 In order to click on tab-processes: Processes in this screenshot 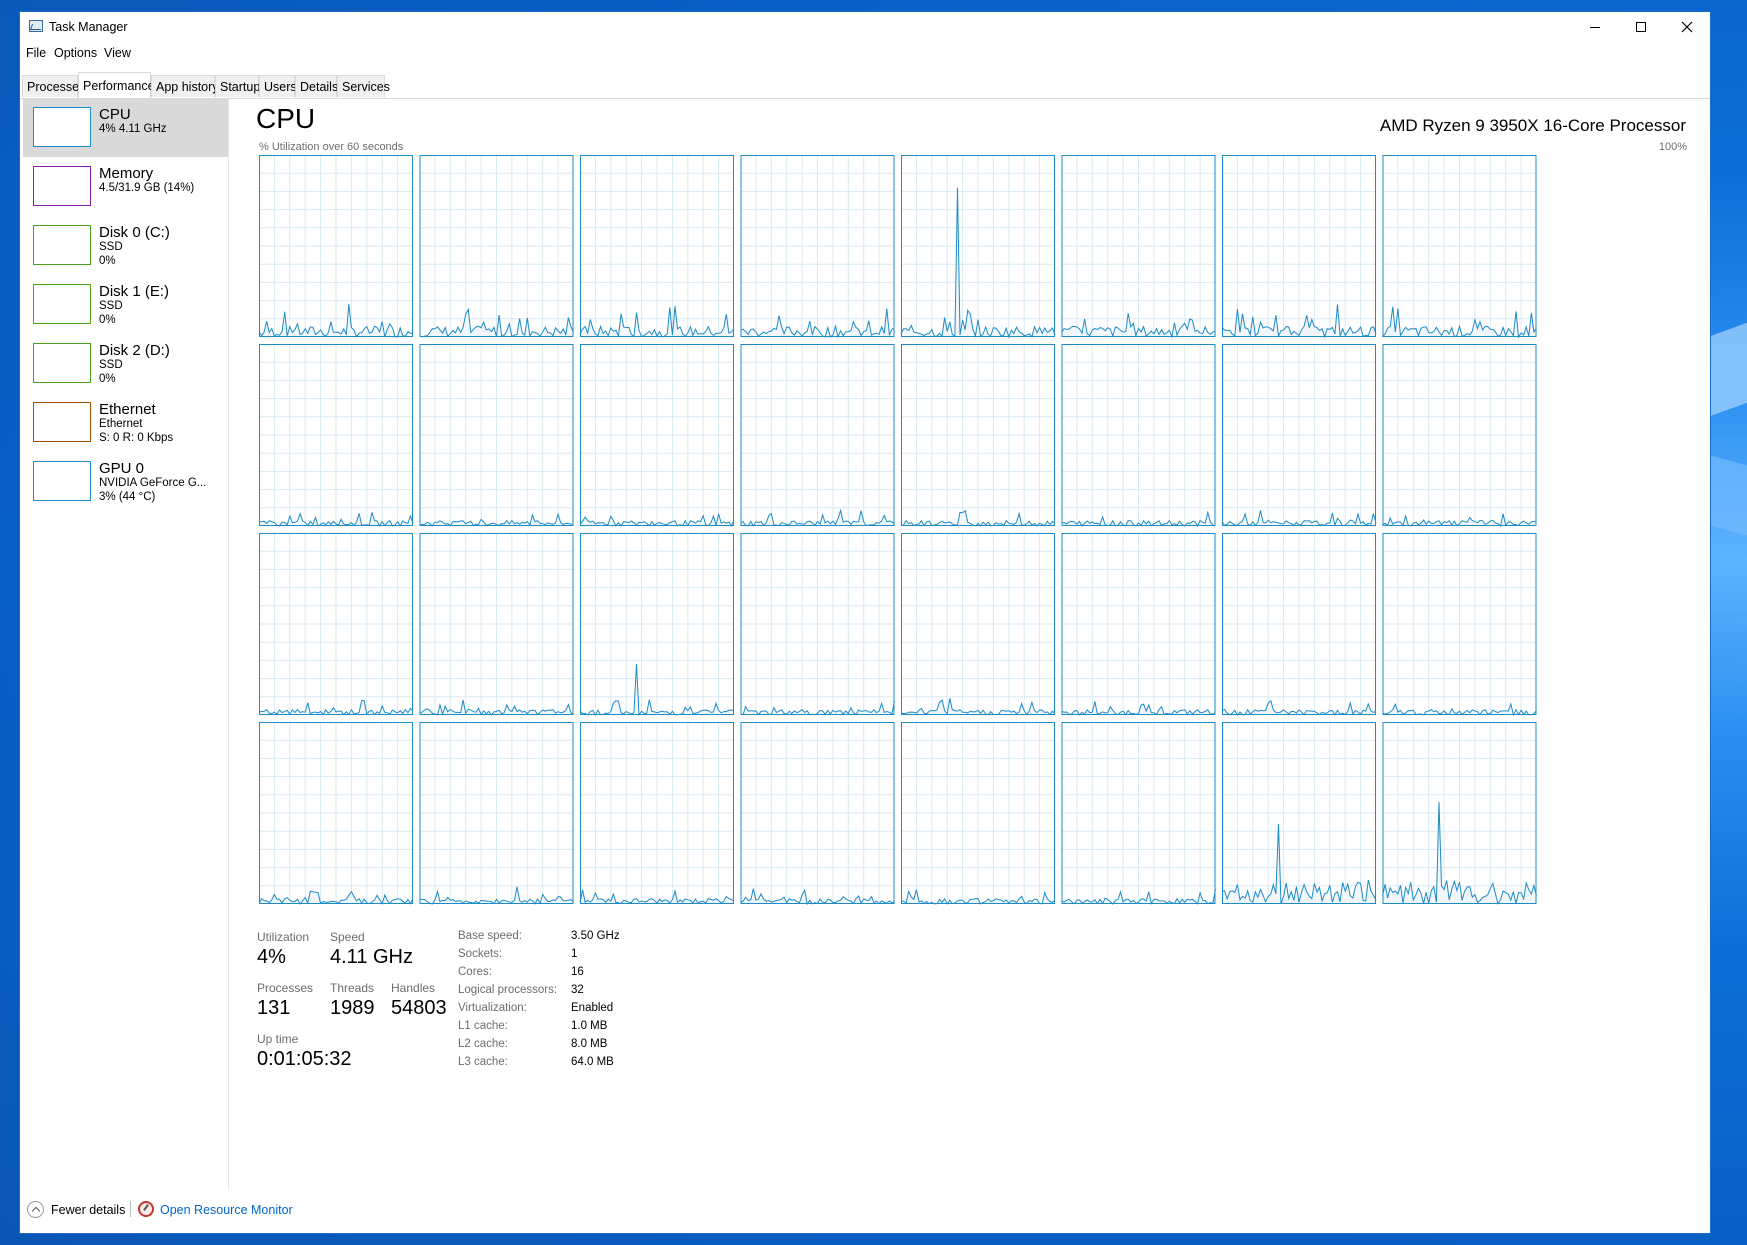, I will do `click(53, 86)`.